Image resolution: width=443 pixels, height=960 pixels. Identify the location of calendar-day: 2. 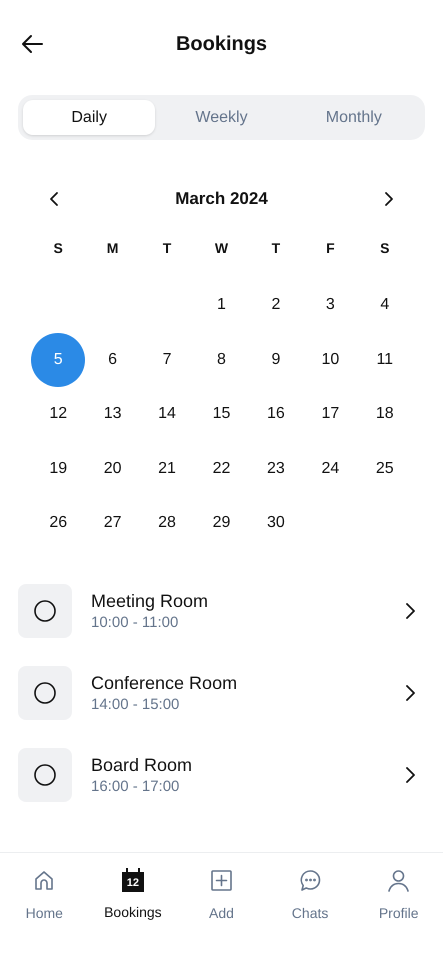
(275, 305).